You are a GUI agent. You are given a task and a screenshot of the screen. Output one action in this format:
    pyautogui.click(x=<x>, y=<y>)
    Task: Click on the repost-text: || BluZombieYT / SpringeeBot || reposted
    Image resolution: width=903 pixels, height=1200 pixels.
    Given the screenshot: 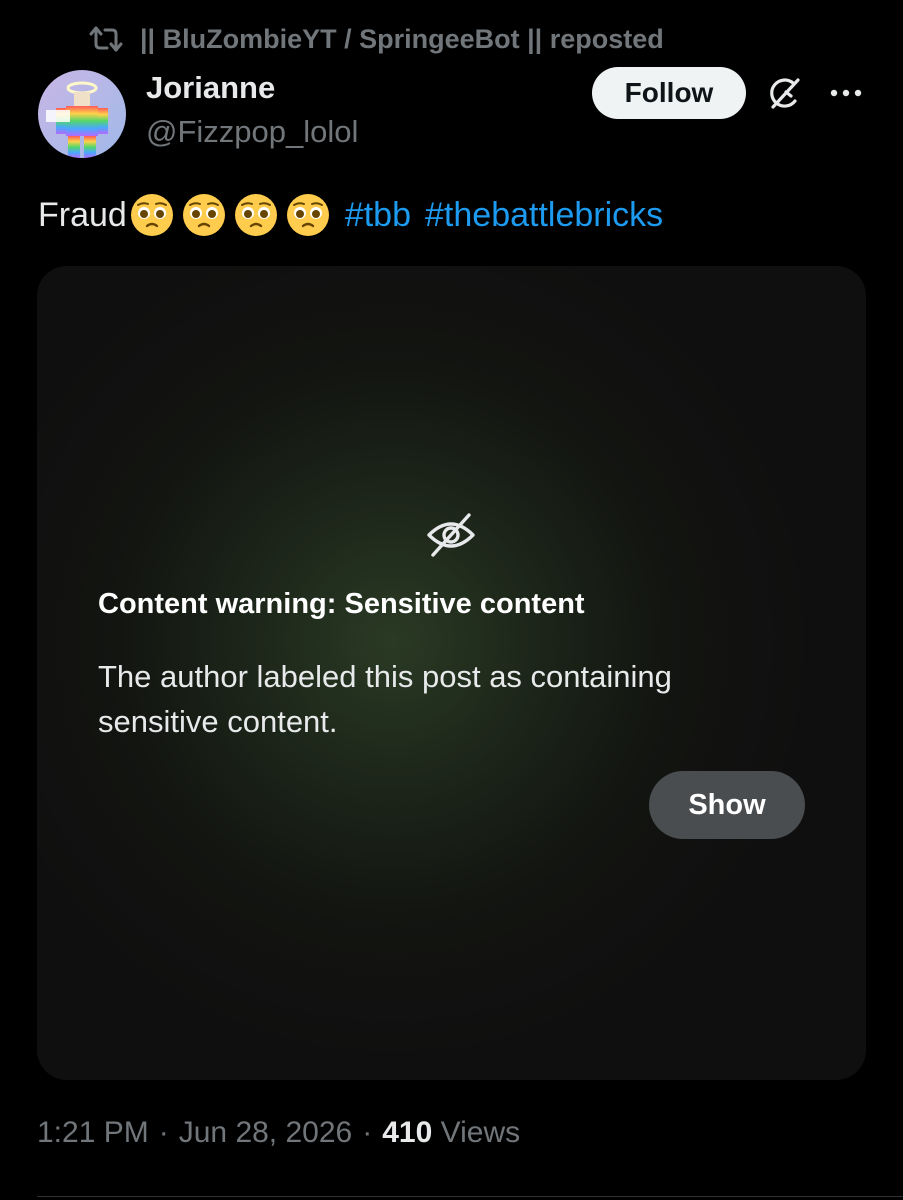 What is the action you would take?
    pyautogui.click(x=402, y=38)
    